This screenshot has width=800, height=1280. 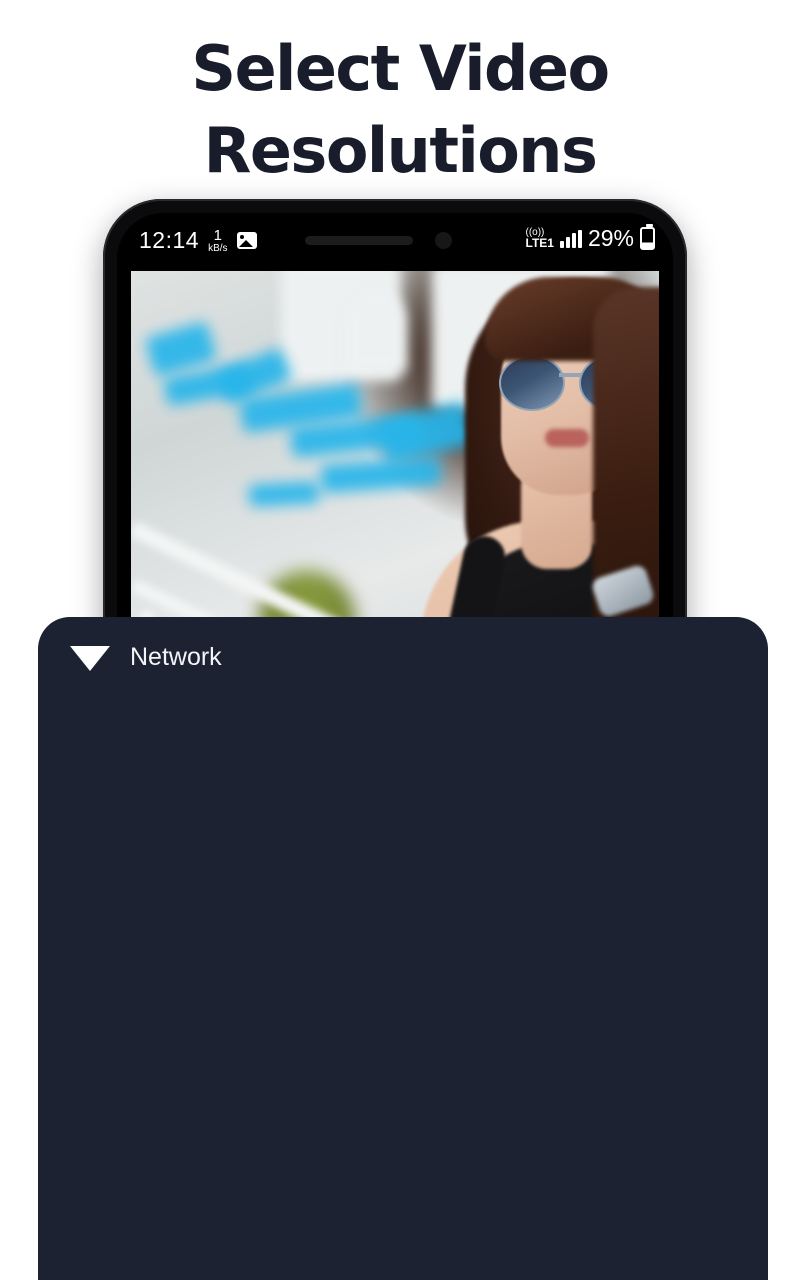 I want to click on battery-icon, so click(x=647, y=237).